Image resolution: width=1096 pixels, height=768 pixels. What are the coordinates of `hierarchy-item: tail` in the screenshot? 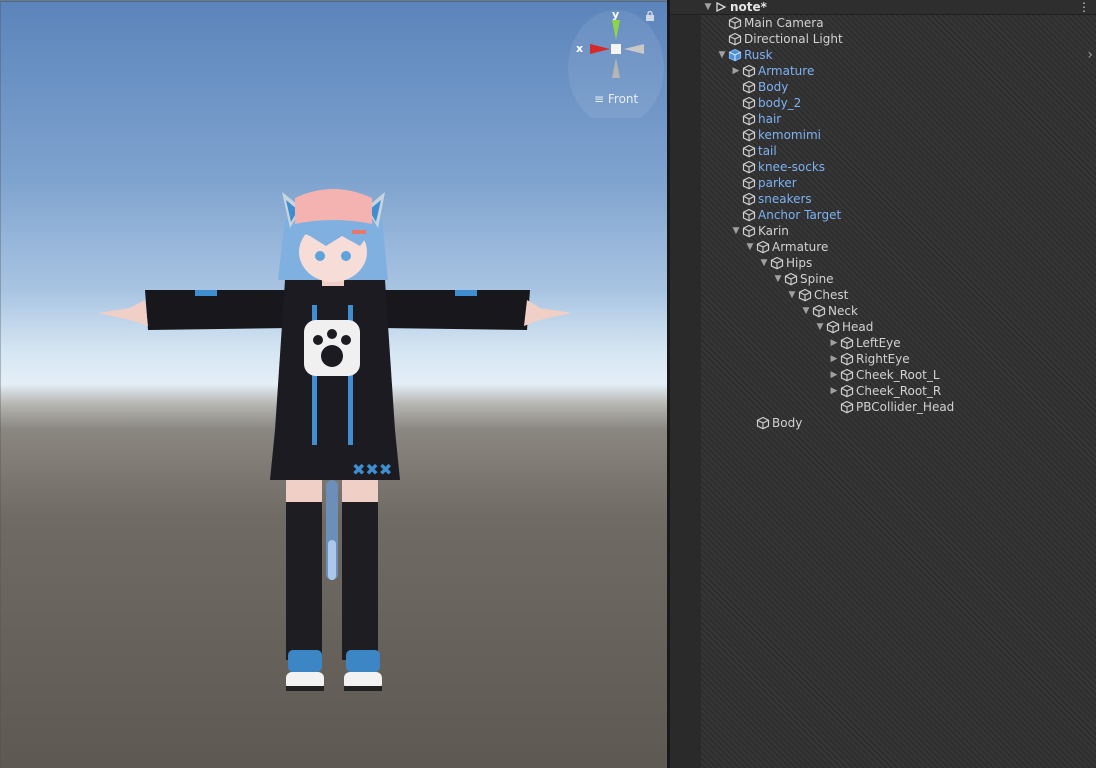 It's located at (753, 151).